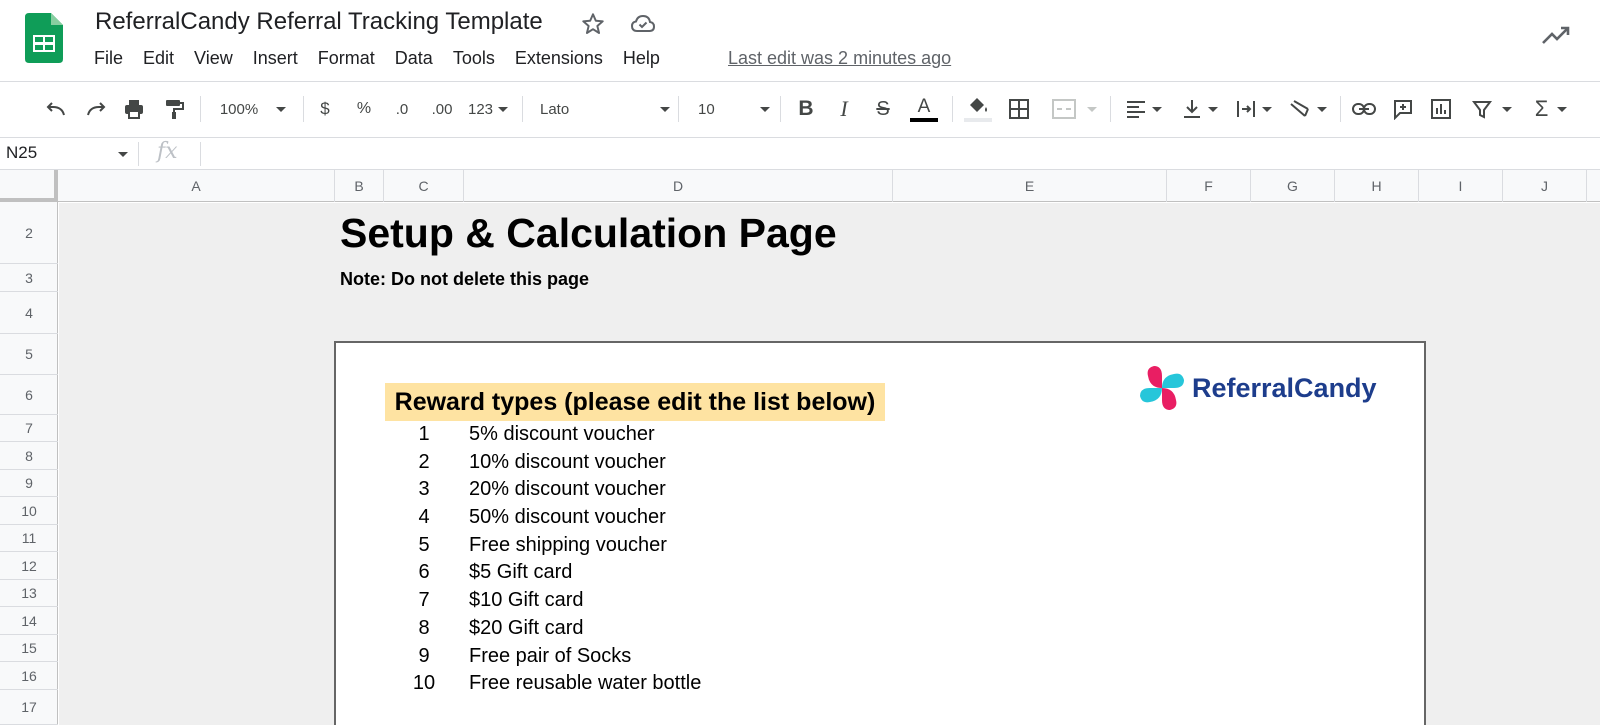  I want to click on print-icon, so click(134, 109).